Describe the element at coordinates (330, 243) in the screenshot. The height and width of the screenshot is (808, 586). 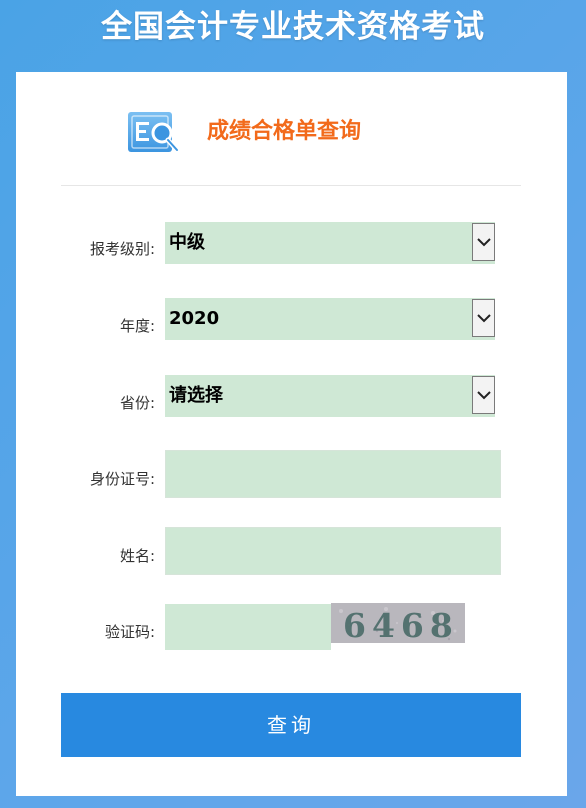
I see `level-select: 中级` at that location.